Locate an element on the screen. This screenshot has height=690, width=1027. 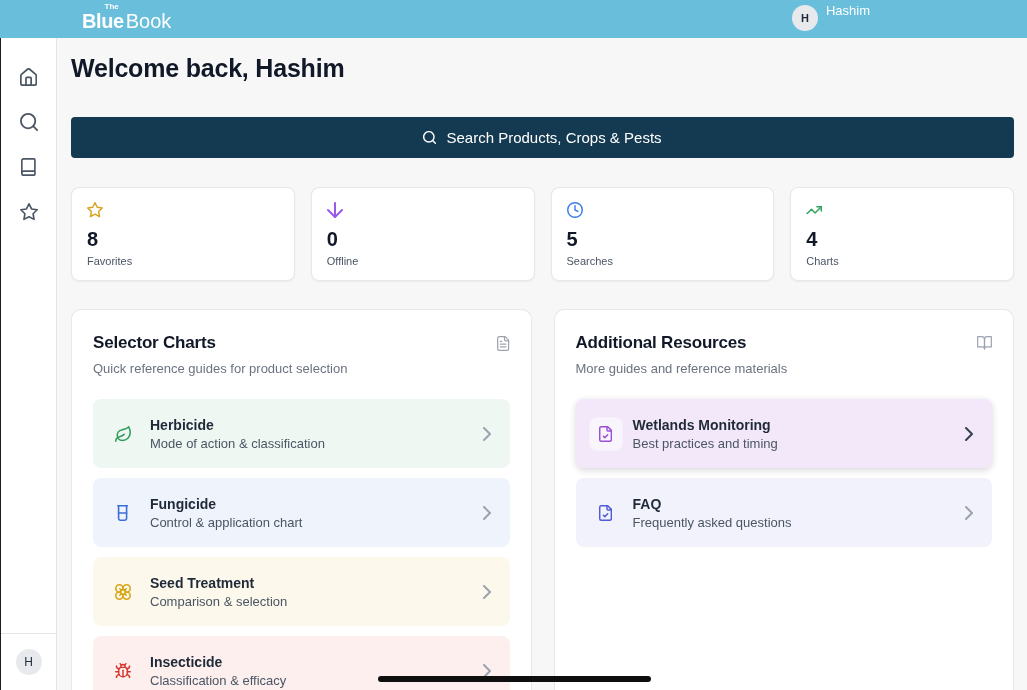
stat-label: Offline is located at coordinates (343, 261).